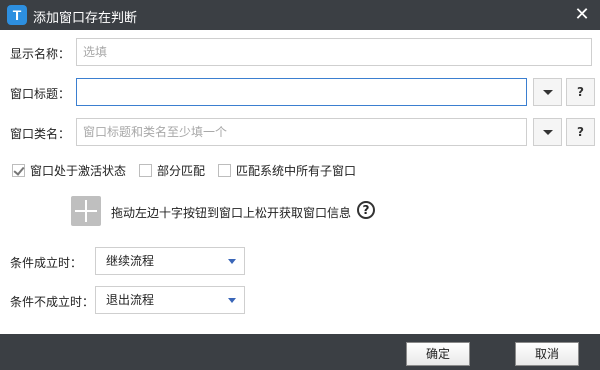 The image size is (600, 370). I want to click on cancel-button: 取消, so click(547, 354).